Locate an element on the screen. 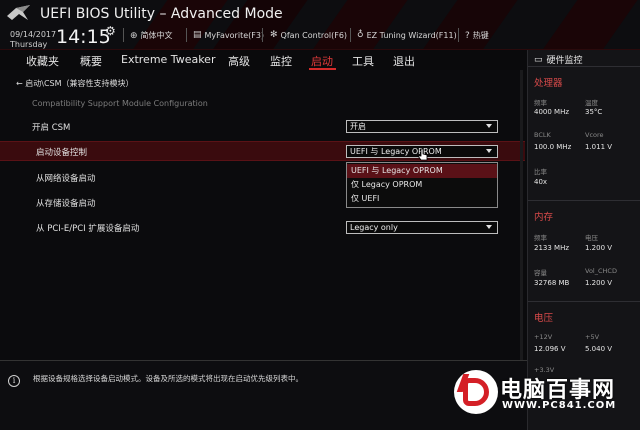  vol-chcd-label: Vol_CHCD is located at coordinates (601, 271).